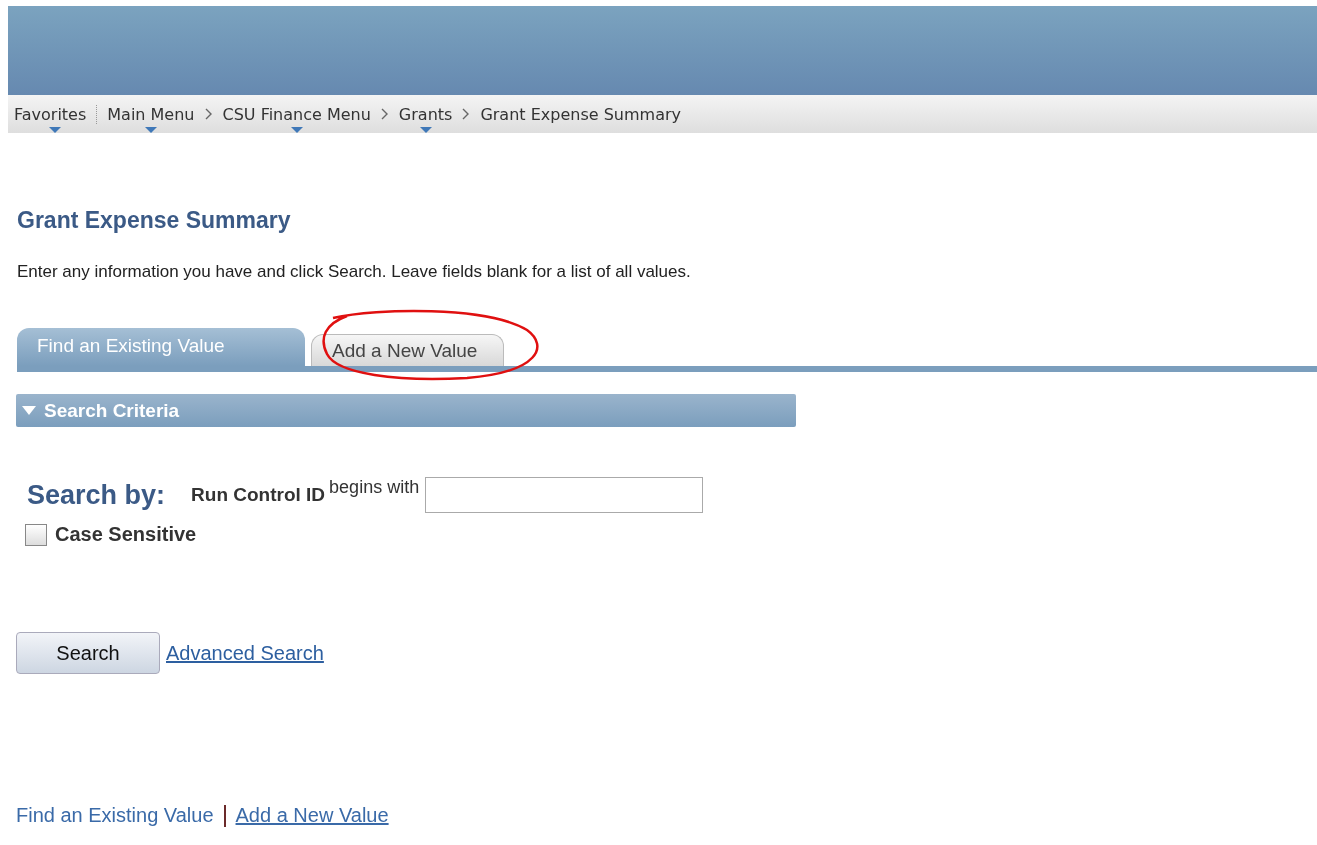 This screenshot has width=1317, height=845. Describe the element at coordinates (258, 495) in the screenshot. I see `field-label: Run Control ID` at that location.